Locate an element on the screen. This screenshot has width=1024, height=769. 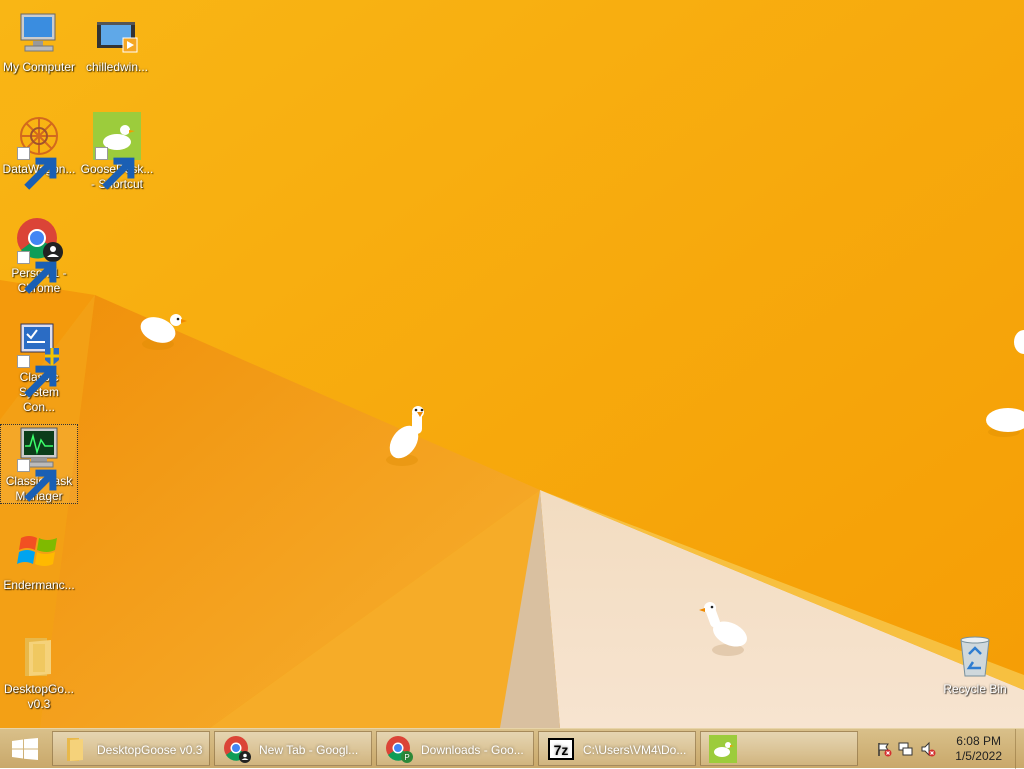
windows-logo-icon is located at coordinates (25, 749).